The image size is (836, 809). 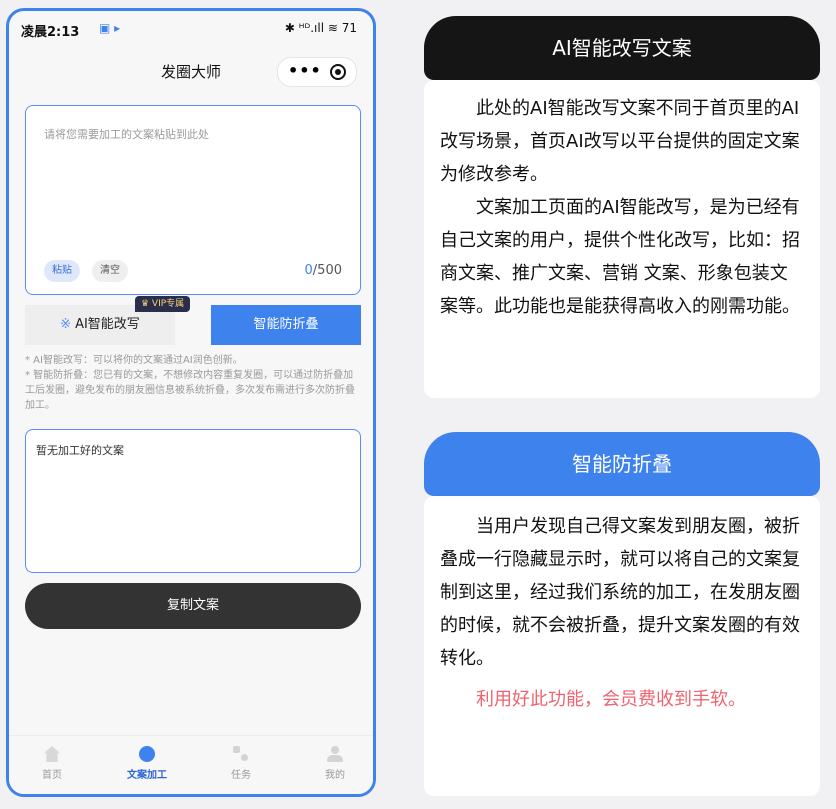 I want to click on paste-button: 粘贴, so click(x=62, y=271).